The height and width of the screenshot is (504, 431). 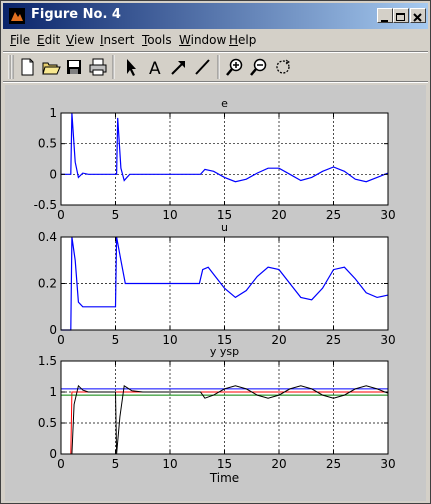 I want to click on toolbar-divider, so click(x=215, y=82).